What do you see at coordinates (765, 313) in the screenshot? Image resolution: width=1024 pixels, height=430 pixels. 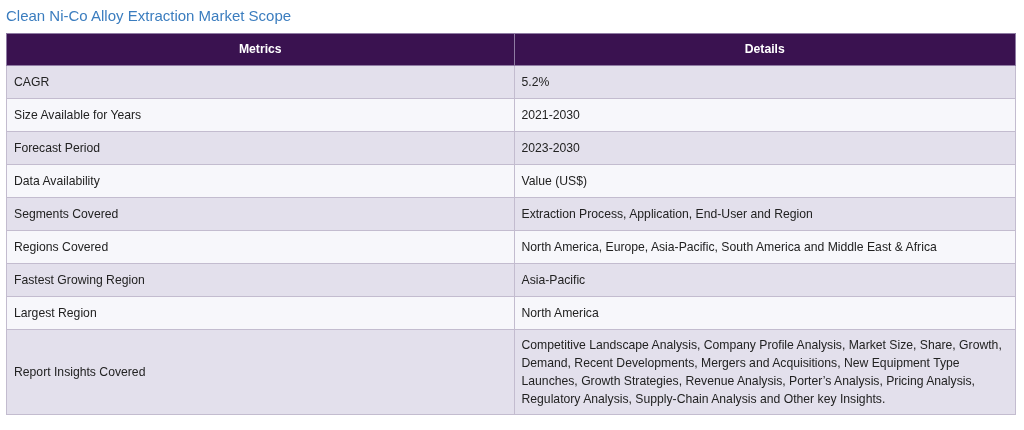 I see `table-cell: North America` at bounding box center [765, 313].